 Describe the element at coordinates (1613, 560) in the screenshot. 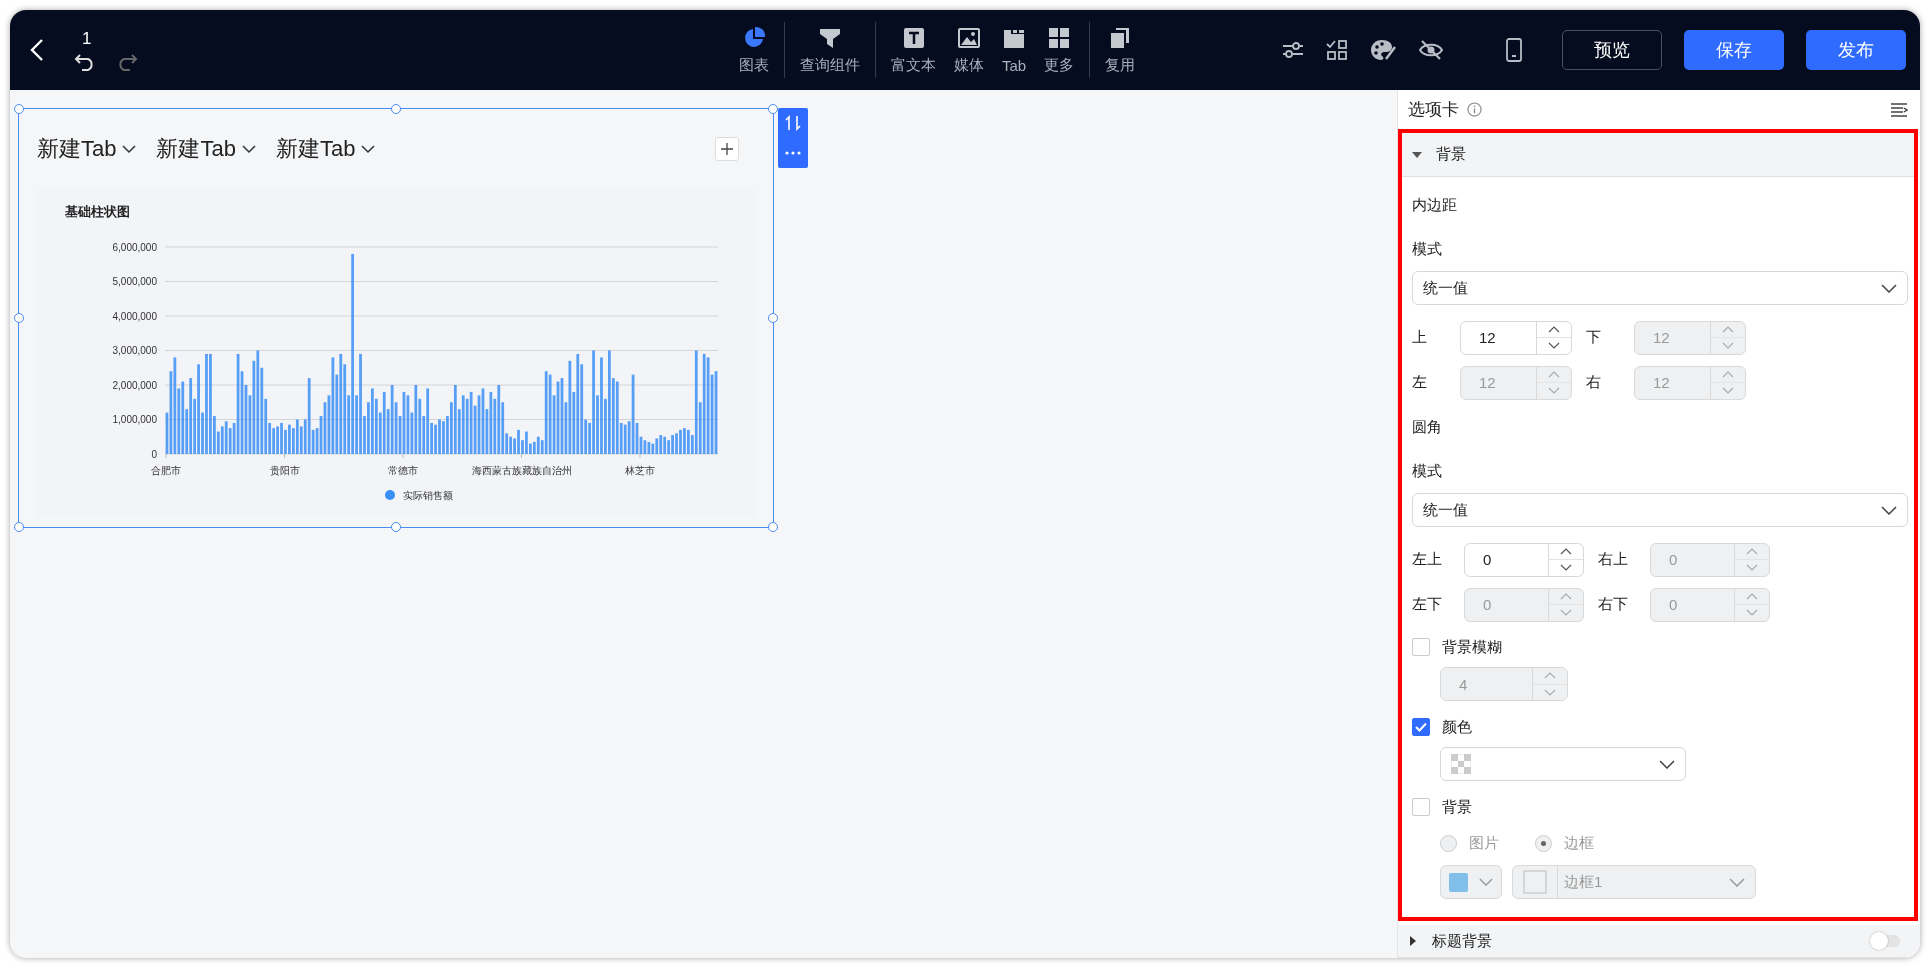

I see `field-label: 右上` at that location.